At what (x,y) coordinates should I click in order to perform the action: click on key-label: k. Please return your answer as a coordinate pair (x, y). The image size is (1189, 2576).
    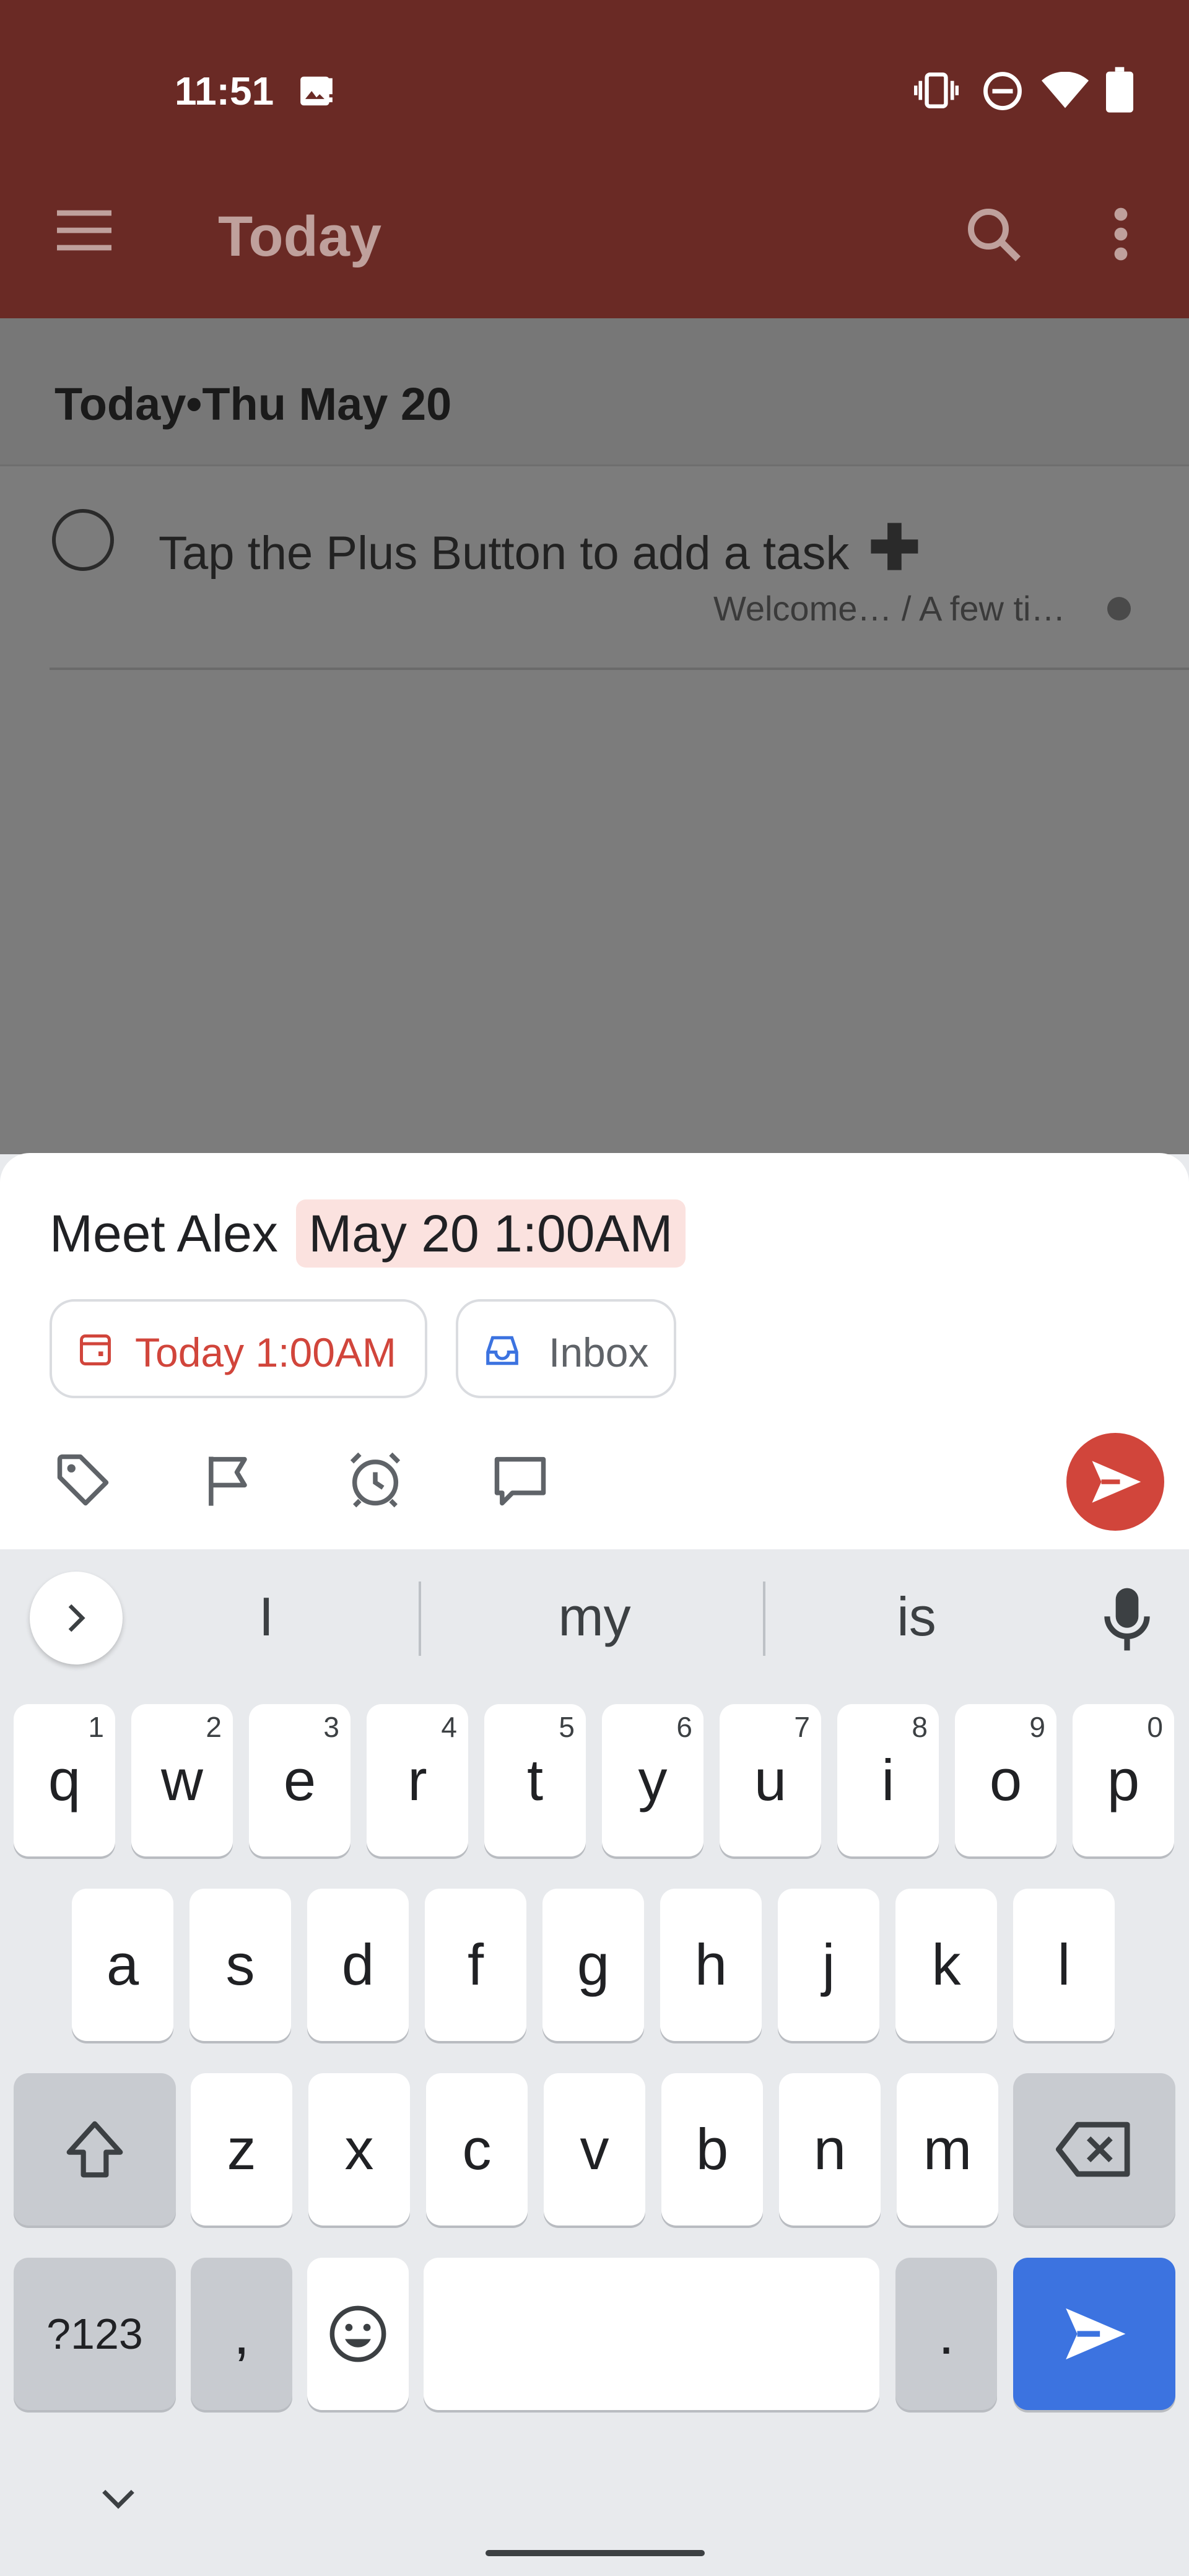
    Looking at the image, I should click on (946, 1964).